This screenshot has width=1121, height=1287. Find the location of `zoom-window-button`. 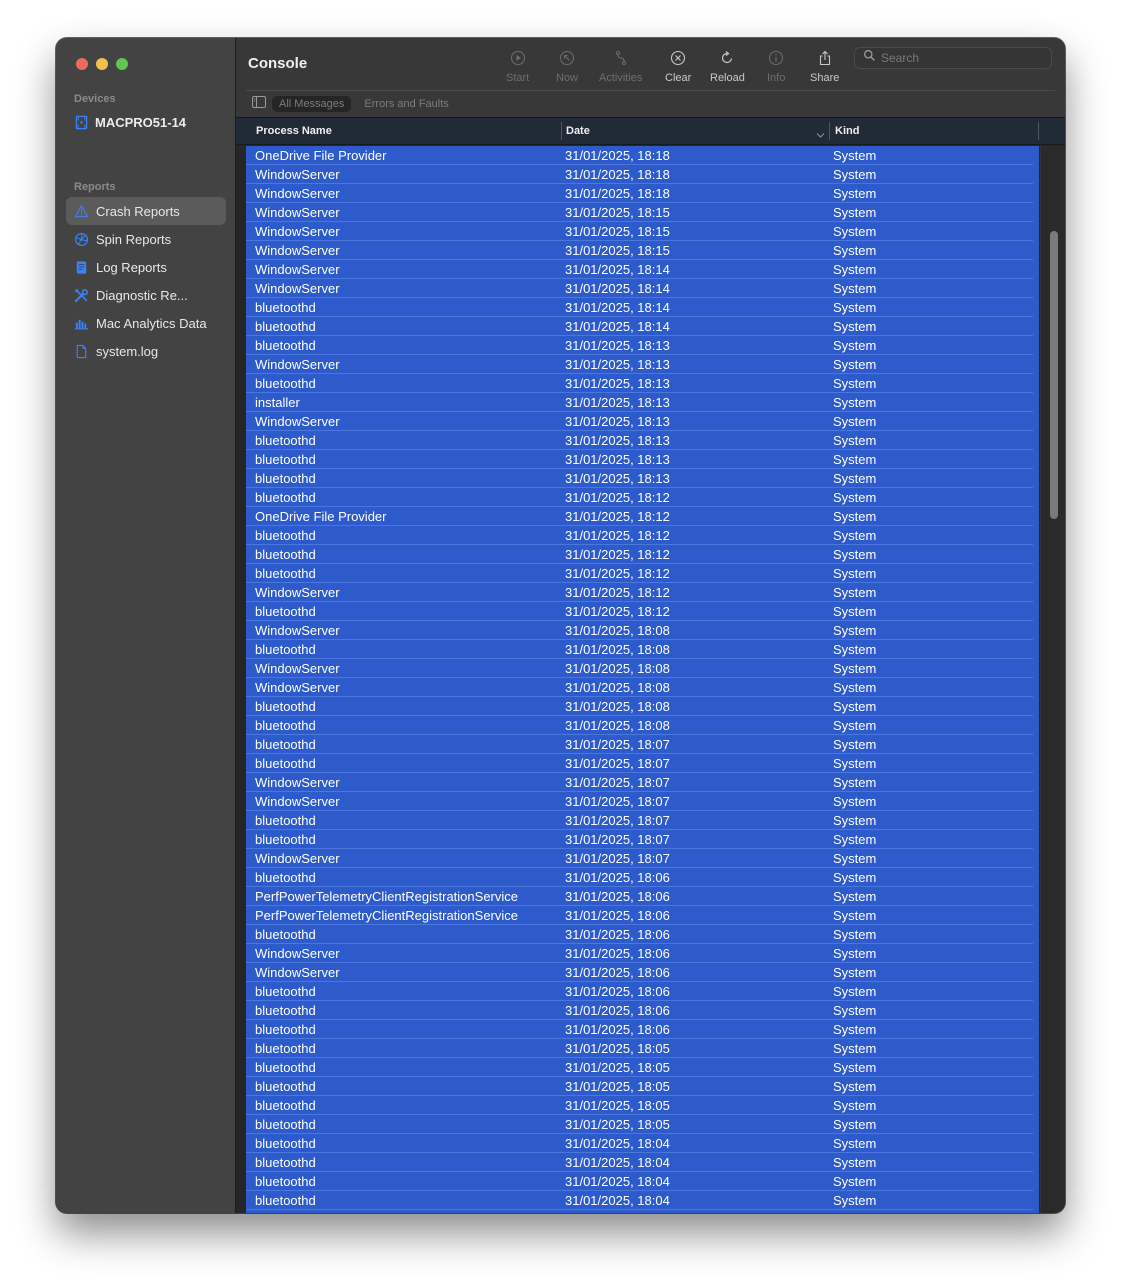

zoom-window-button is located at coordinates (122, 64).